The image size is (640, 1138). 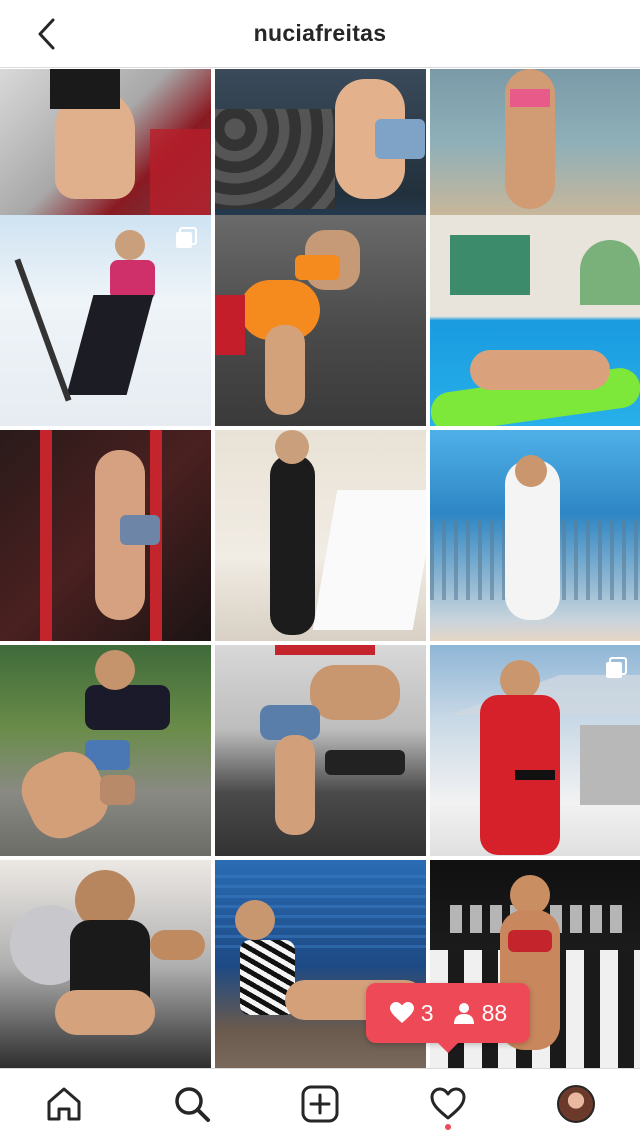 I want to click on search-icon, so click(x=192, y=1104).